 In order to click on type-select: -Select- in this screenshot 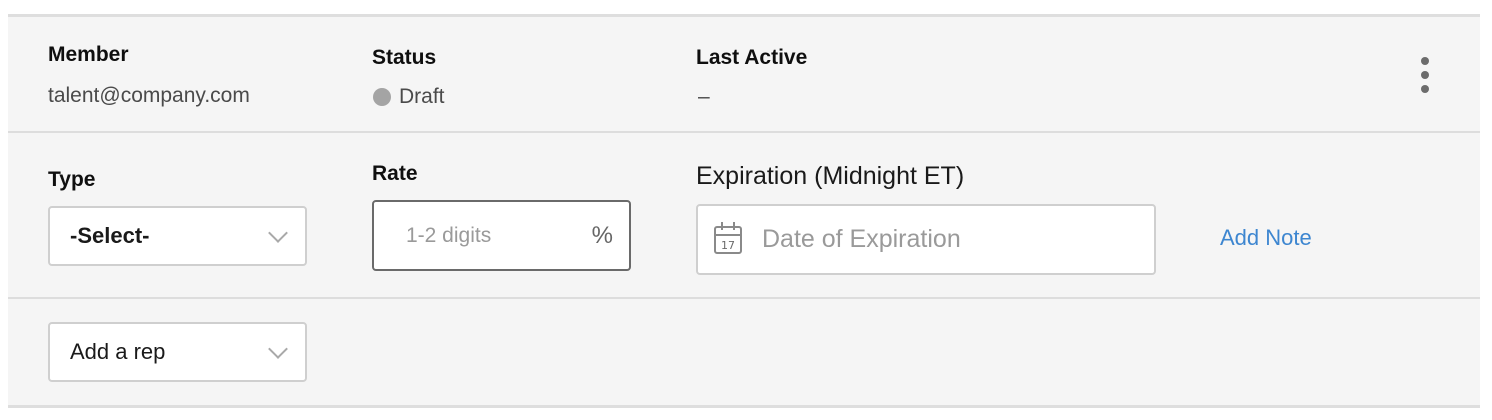, I will do `click(177, 236)`.